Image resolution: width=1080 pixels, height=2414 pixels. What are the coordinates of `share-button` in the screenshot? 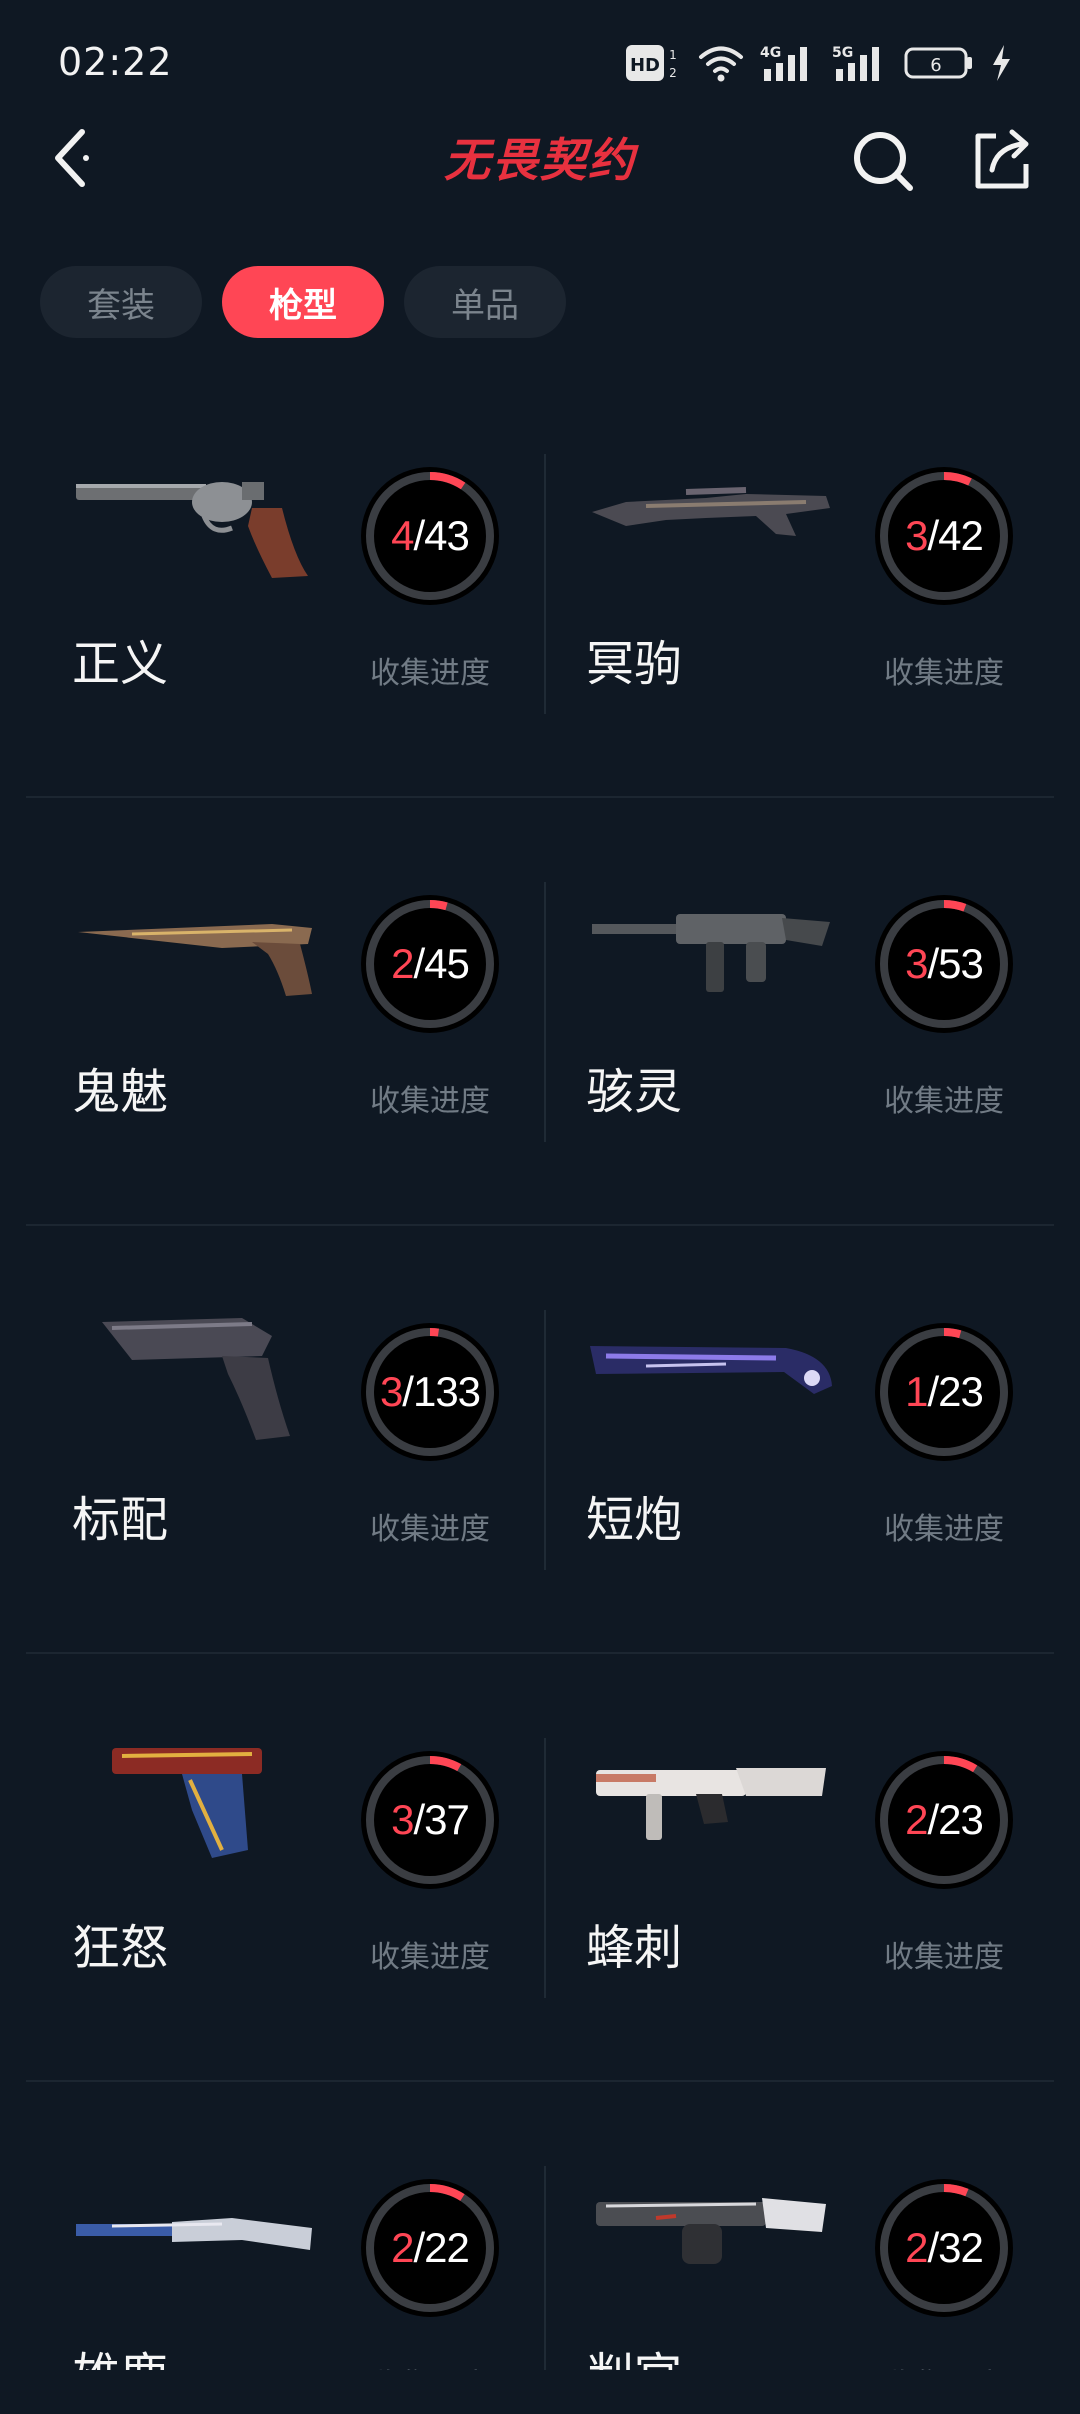 It's located at (1002, 159).